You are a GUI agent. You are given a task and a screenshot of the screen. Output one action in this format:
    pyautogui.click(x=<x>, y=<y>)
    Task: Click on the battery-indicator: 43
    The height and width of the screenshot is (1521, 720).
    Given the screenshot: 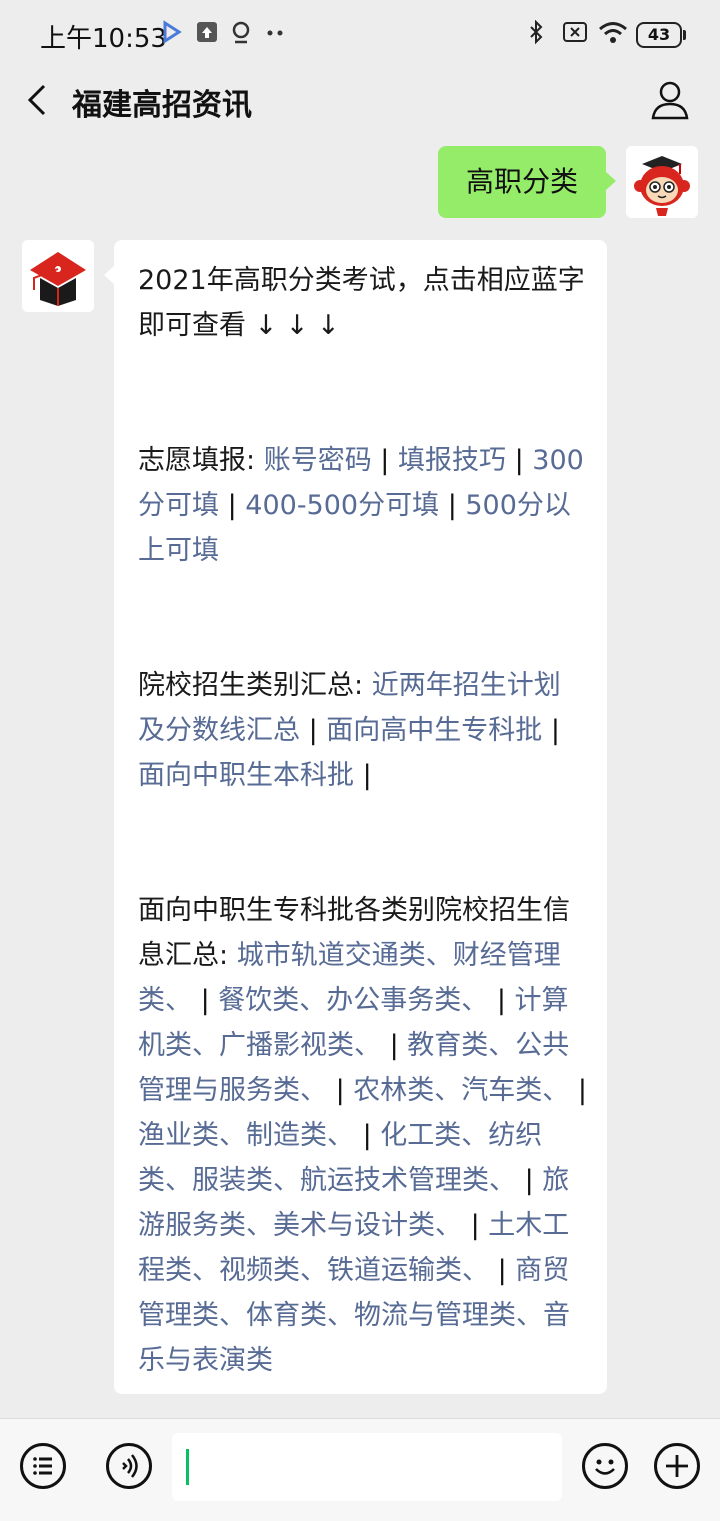 What is the action you would take?
    pyautogui.click(x=661, y=35)
    